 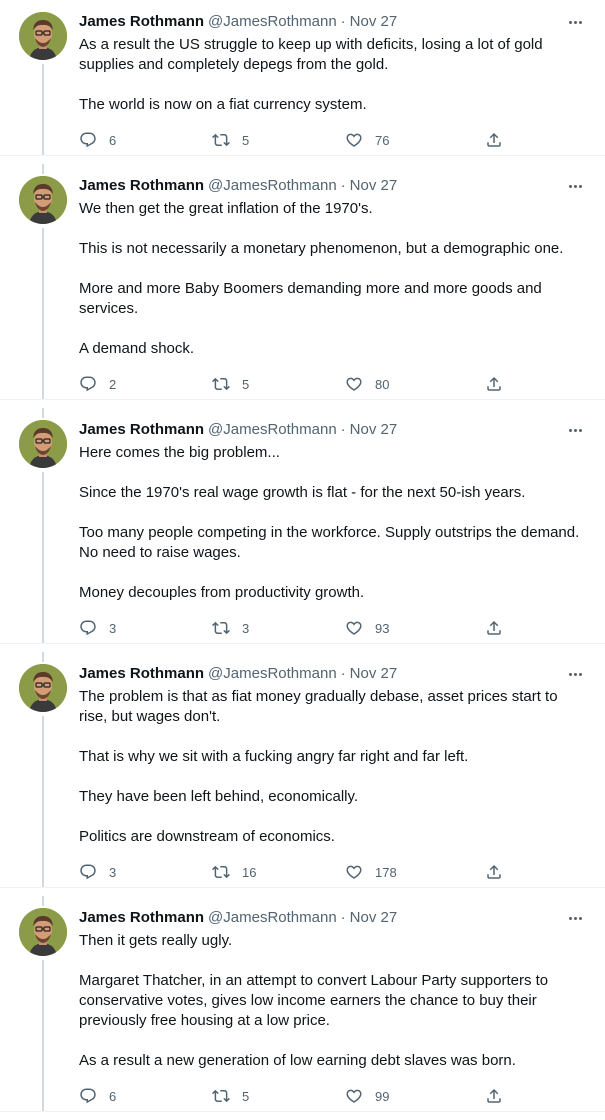 I want to click on reply-button: 2, so click(x=145, y=384).